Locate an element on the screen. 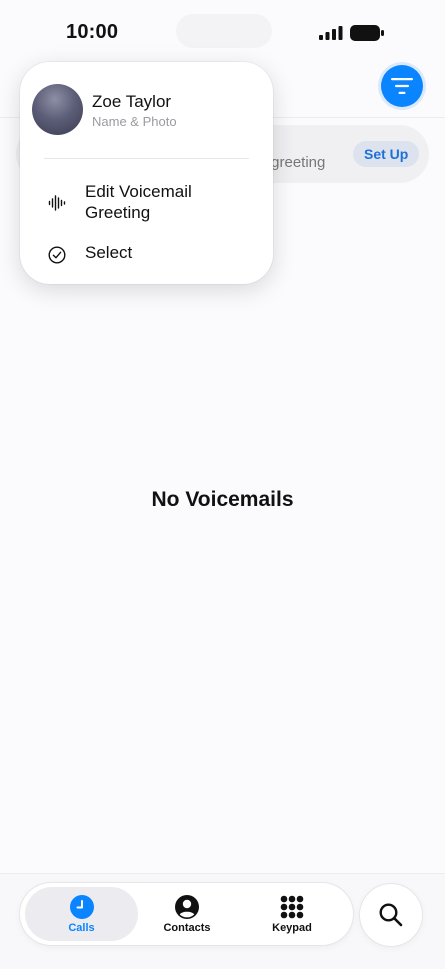  set-up-button: Set Up is located at coordinates (386, 154).